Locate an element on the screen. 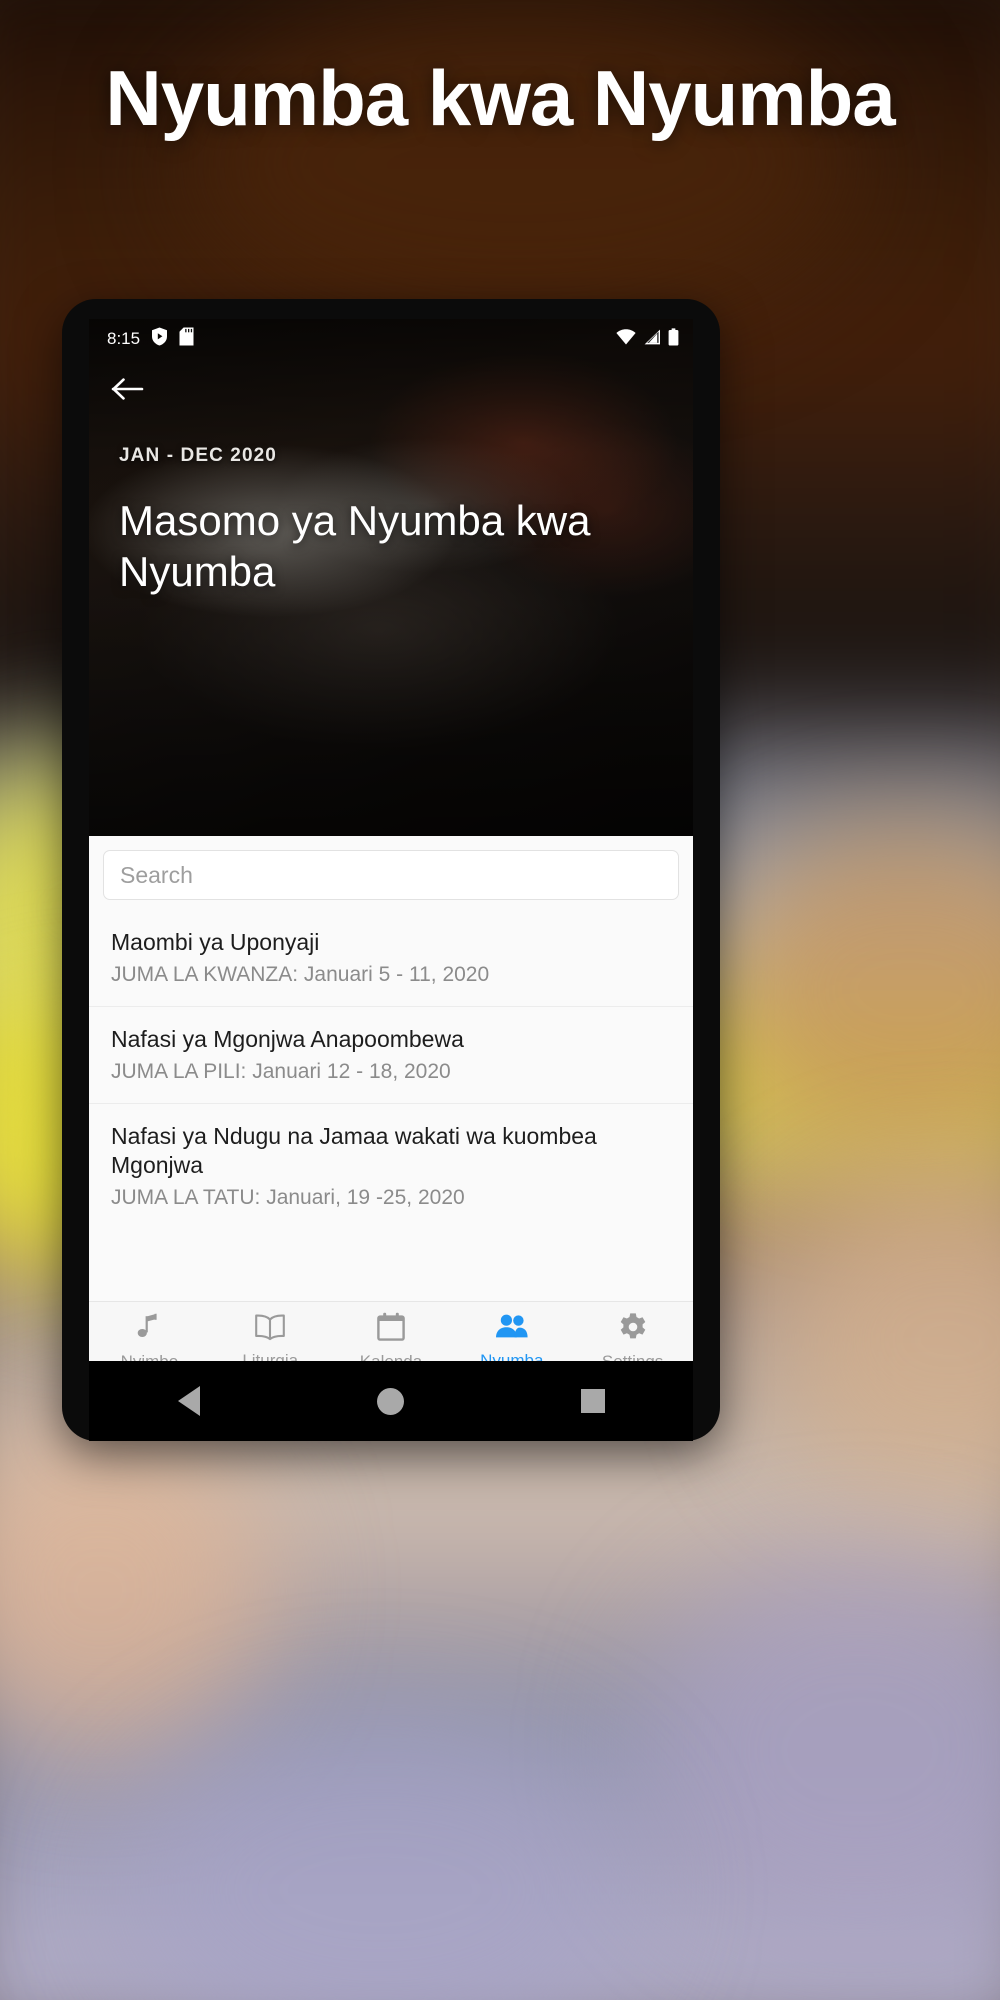 The width and height of the screenshot is (1000, 2000). circle-home-icon is located at coordinates (390, 1401).